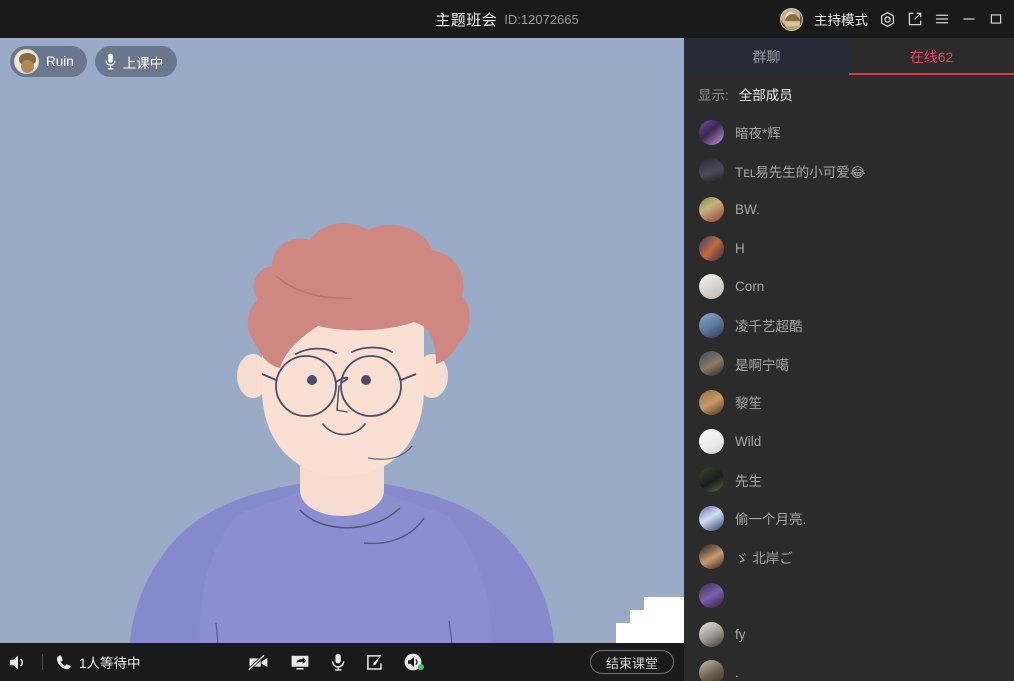 This screenshot has height=681, width=1014. What do you see at coordinates (849, 557) in the screenshot?
I see `list-item: ゞ 北岸ご` at bounding box center [849, 557].